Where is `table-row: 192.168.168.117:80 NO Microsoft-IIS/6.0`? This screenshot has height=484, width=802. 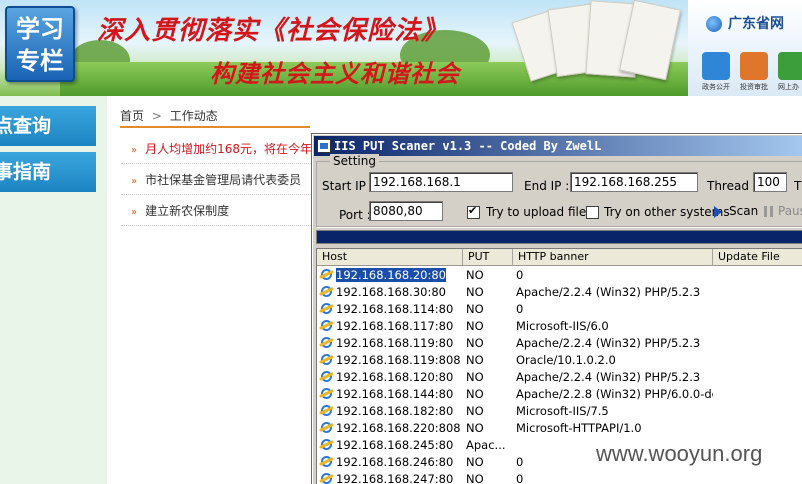 table-row: 192.168.168.117:80 NO Microsoft-IIS/6.0 is located at coordinates (559, 326).